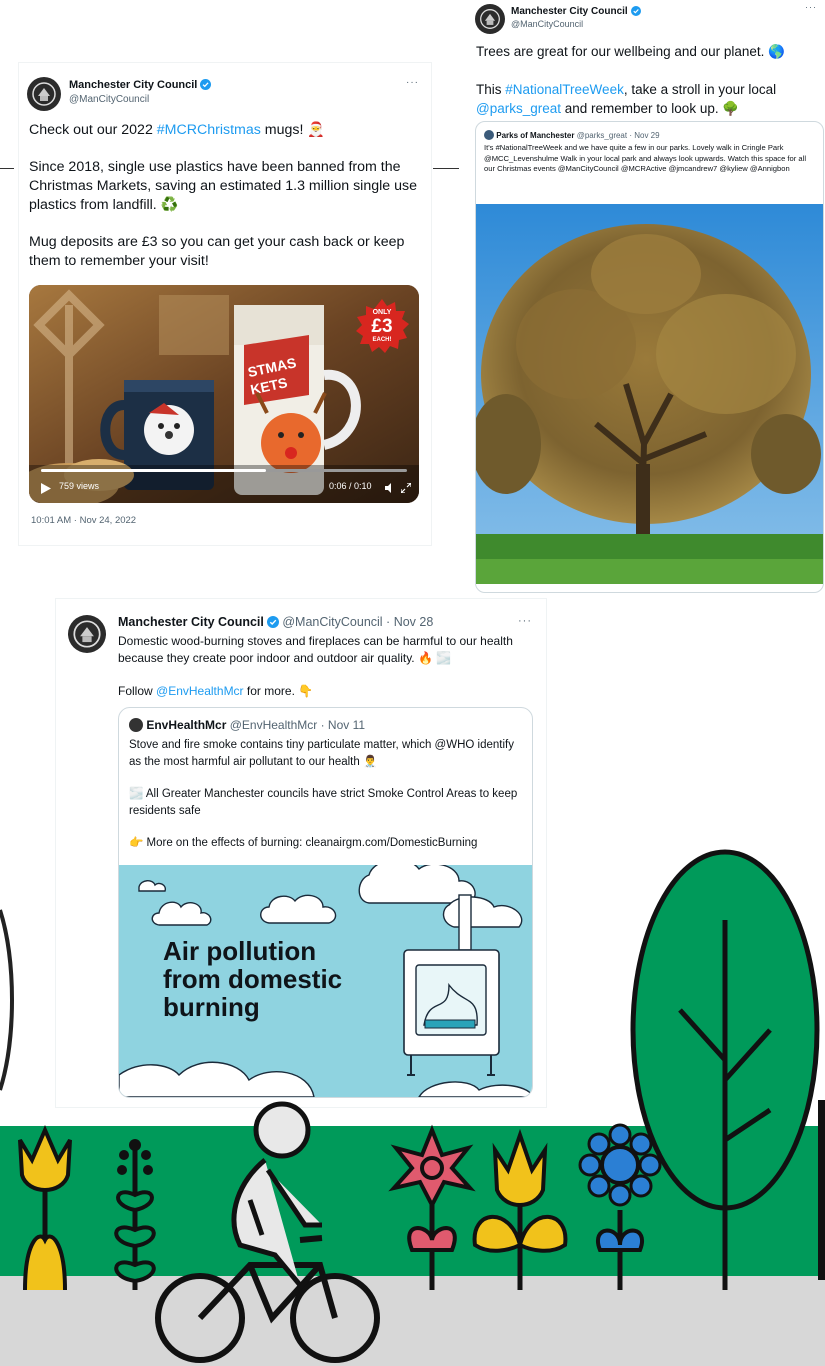 Image resolution: width=825 pixels, height=1366 pixels. What do you see at coordinates (370, 761) in the screenshot?
I see `doctor-emoji-icon: 👨‍⚕️` at bounding box center [370, 761].